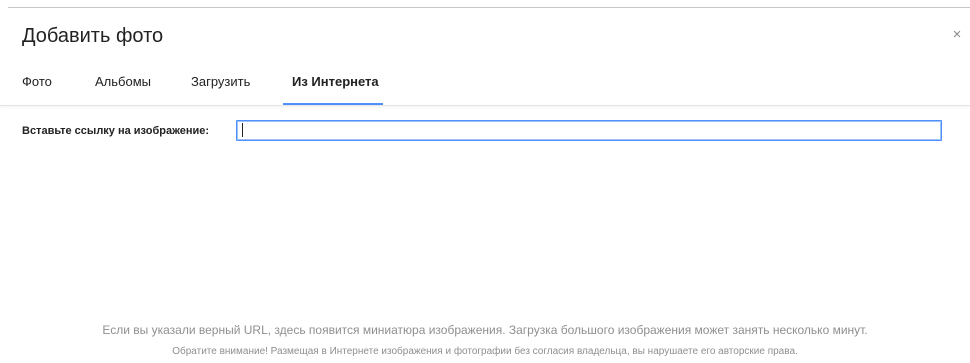 The width and height of the screenshot is (970, 363). What do you see at coordinates (485, 105) in the screenshot?
I see `tabs-divider` at bounding box center [485, 105].